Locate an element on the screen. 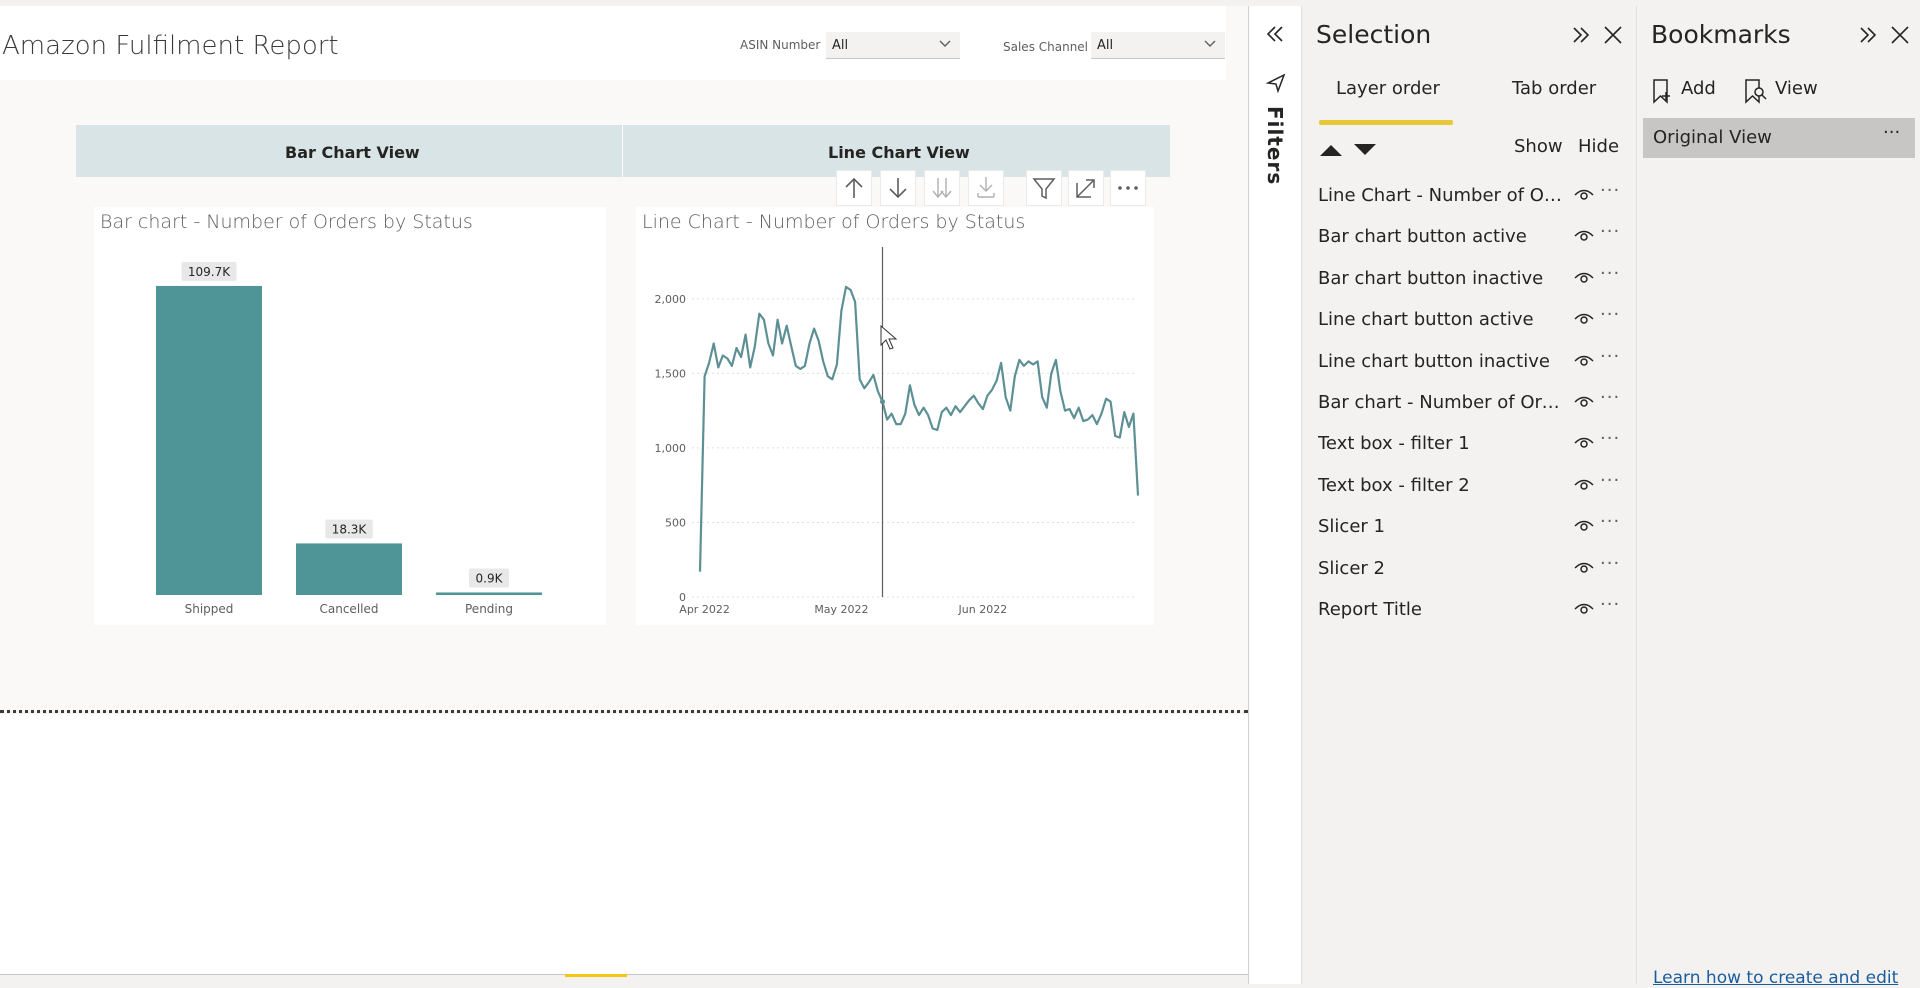 This screenshot has height=988, width=1920. layer-item-label: Slicer 1 is located at coordinates (1351, 527).